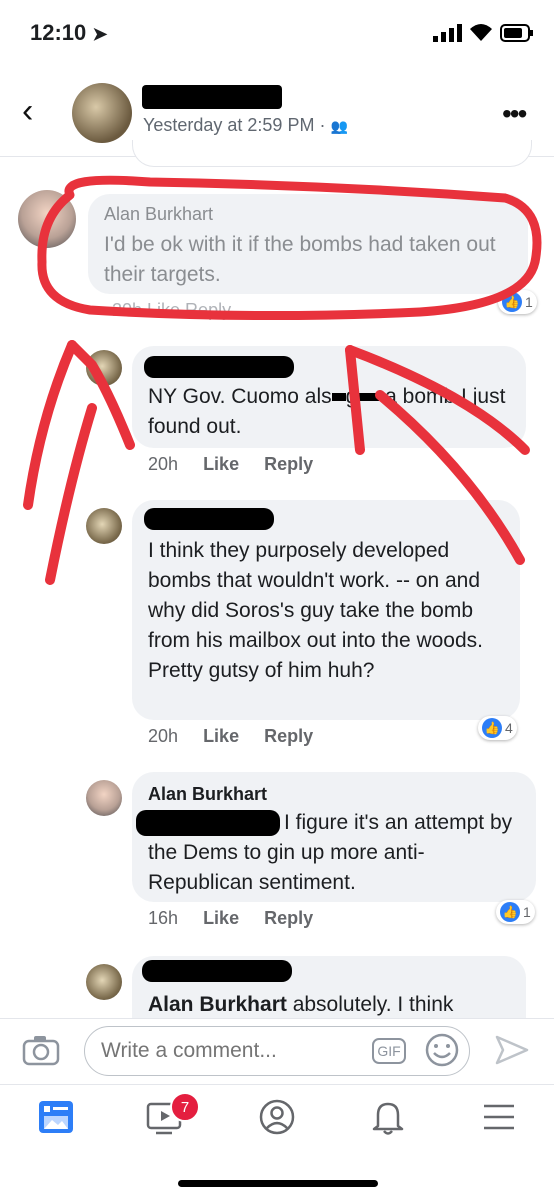 Image resolution: width=554 pixels, height=1201 pixels. Describe the element at coordinates (499, 1119) in the screenshot. I see `menu-tab-icon` at that location.